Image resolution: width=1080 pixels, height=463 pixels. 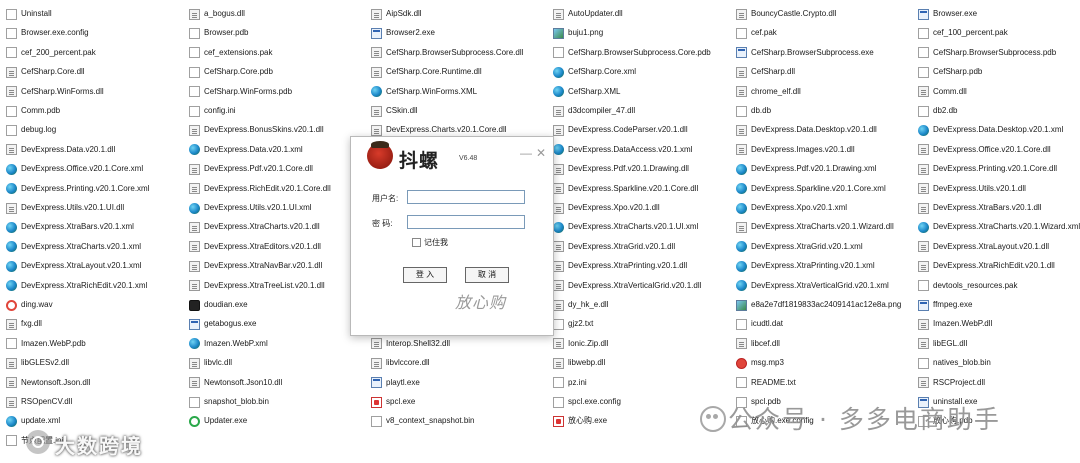 I want to click on file-item: DevExpress.DataAccess.v20.1.xml, so click(x=623, y=150).